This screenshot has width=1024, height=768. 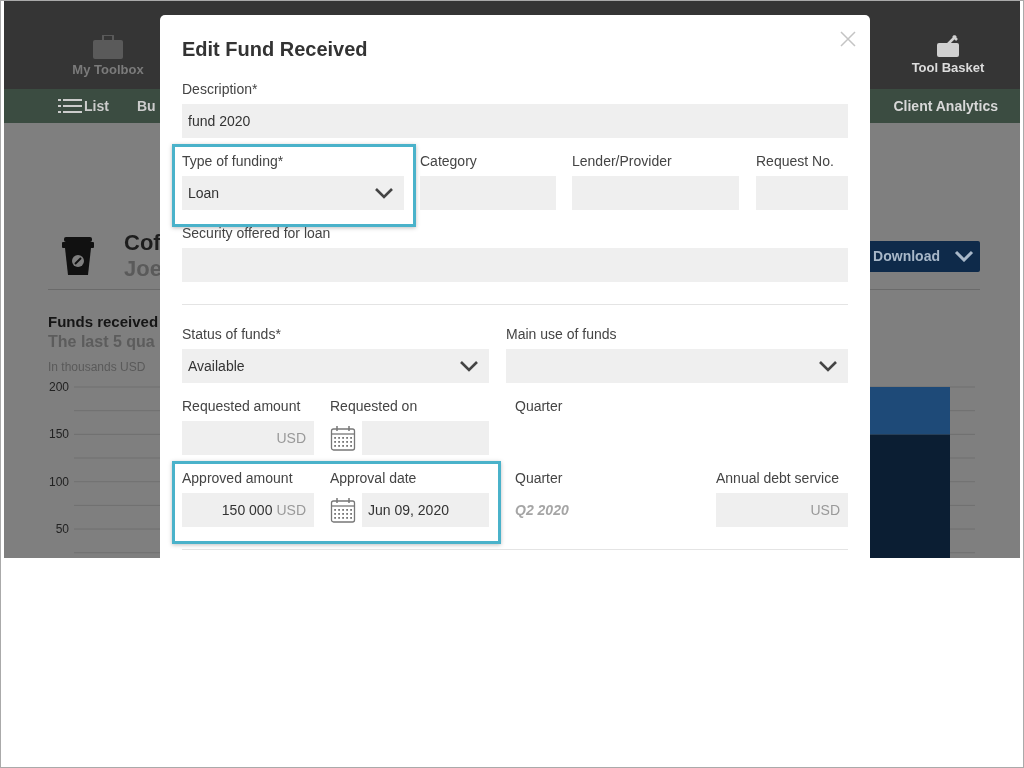 What do you see at coordinates (293, 193) in the screenshot?
I see `dropdown: Loan` at bounding box center [293, 193].